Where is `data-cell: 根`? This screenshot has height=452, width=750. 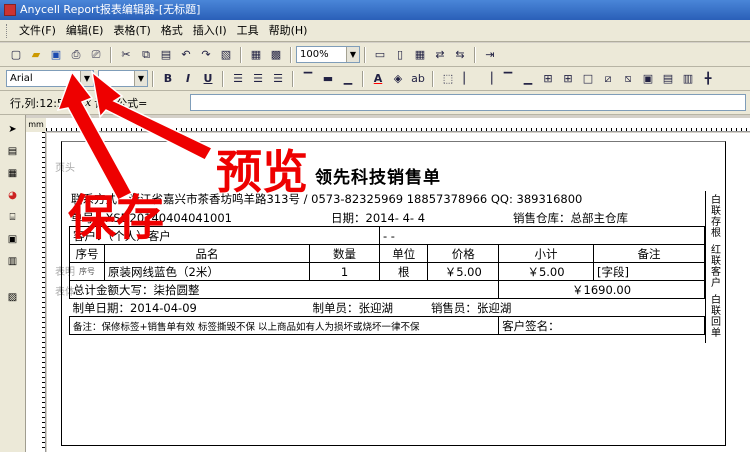 data-cell: 根 is located at coordinates (403, 271).